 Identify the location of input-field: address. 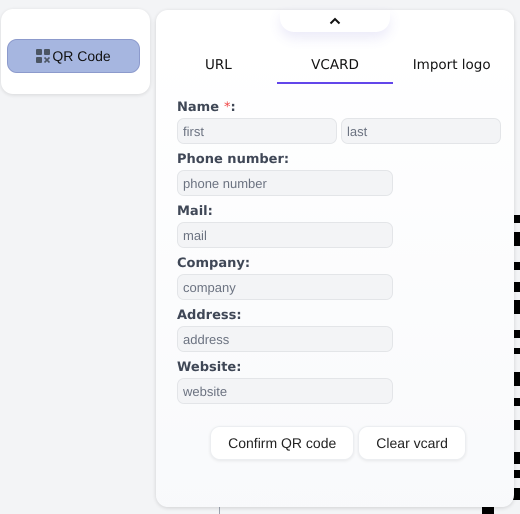
(285, 339).